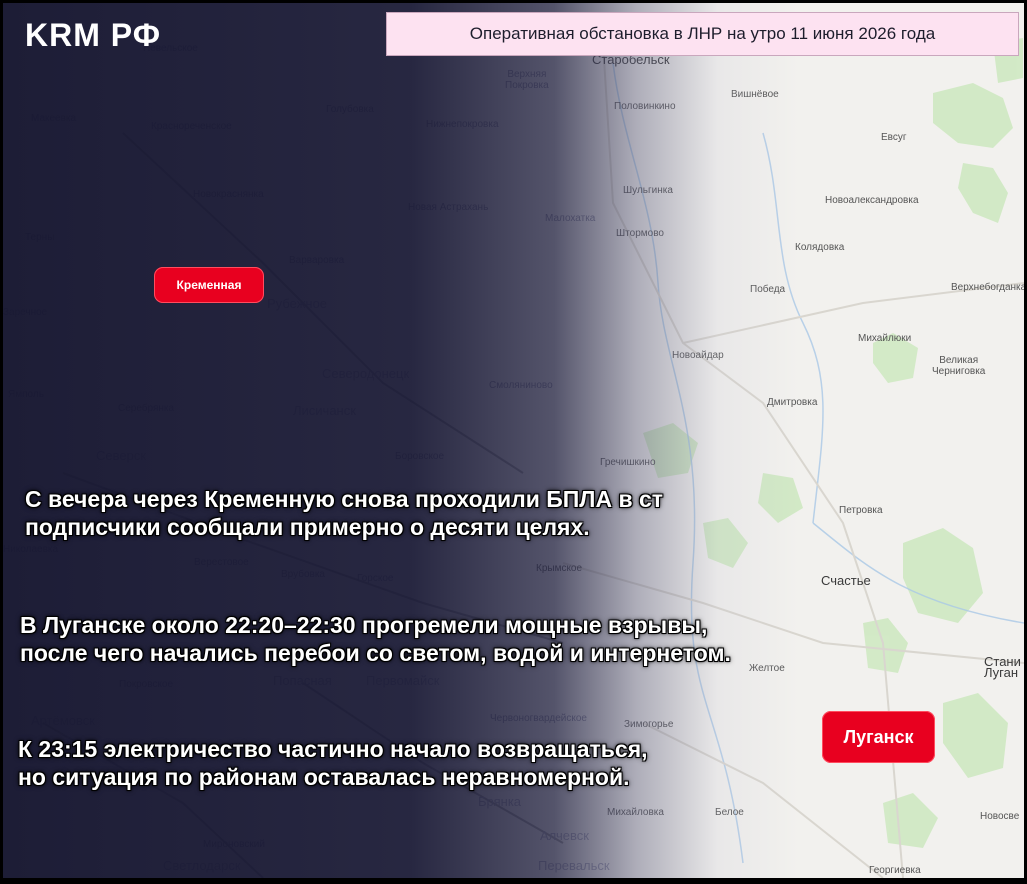 This screenshot has width=1027, height=884. I want to click on place-label: Новокраснянка, so click(228, 194).